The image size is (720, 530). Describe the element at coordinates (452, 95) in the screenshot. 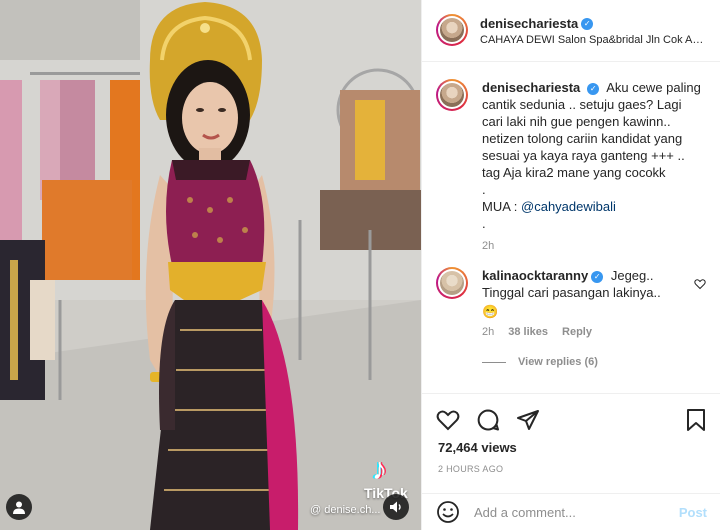

I see `caption-avatar` at that location.